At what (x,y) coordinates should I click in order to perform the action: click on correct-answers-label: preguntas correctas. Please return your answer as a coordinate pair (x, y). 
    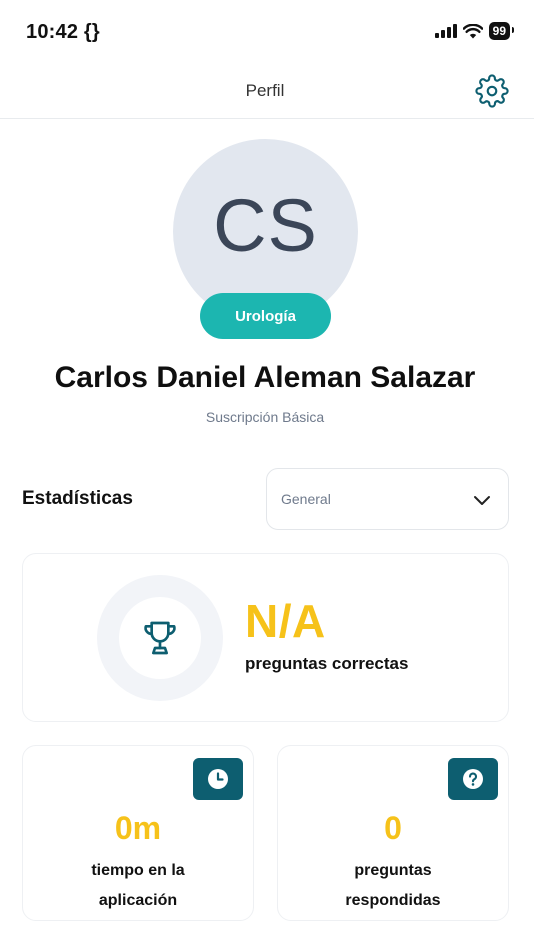
    Looking at the image, I should click on (327, 663).